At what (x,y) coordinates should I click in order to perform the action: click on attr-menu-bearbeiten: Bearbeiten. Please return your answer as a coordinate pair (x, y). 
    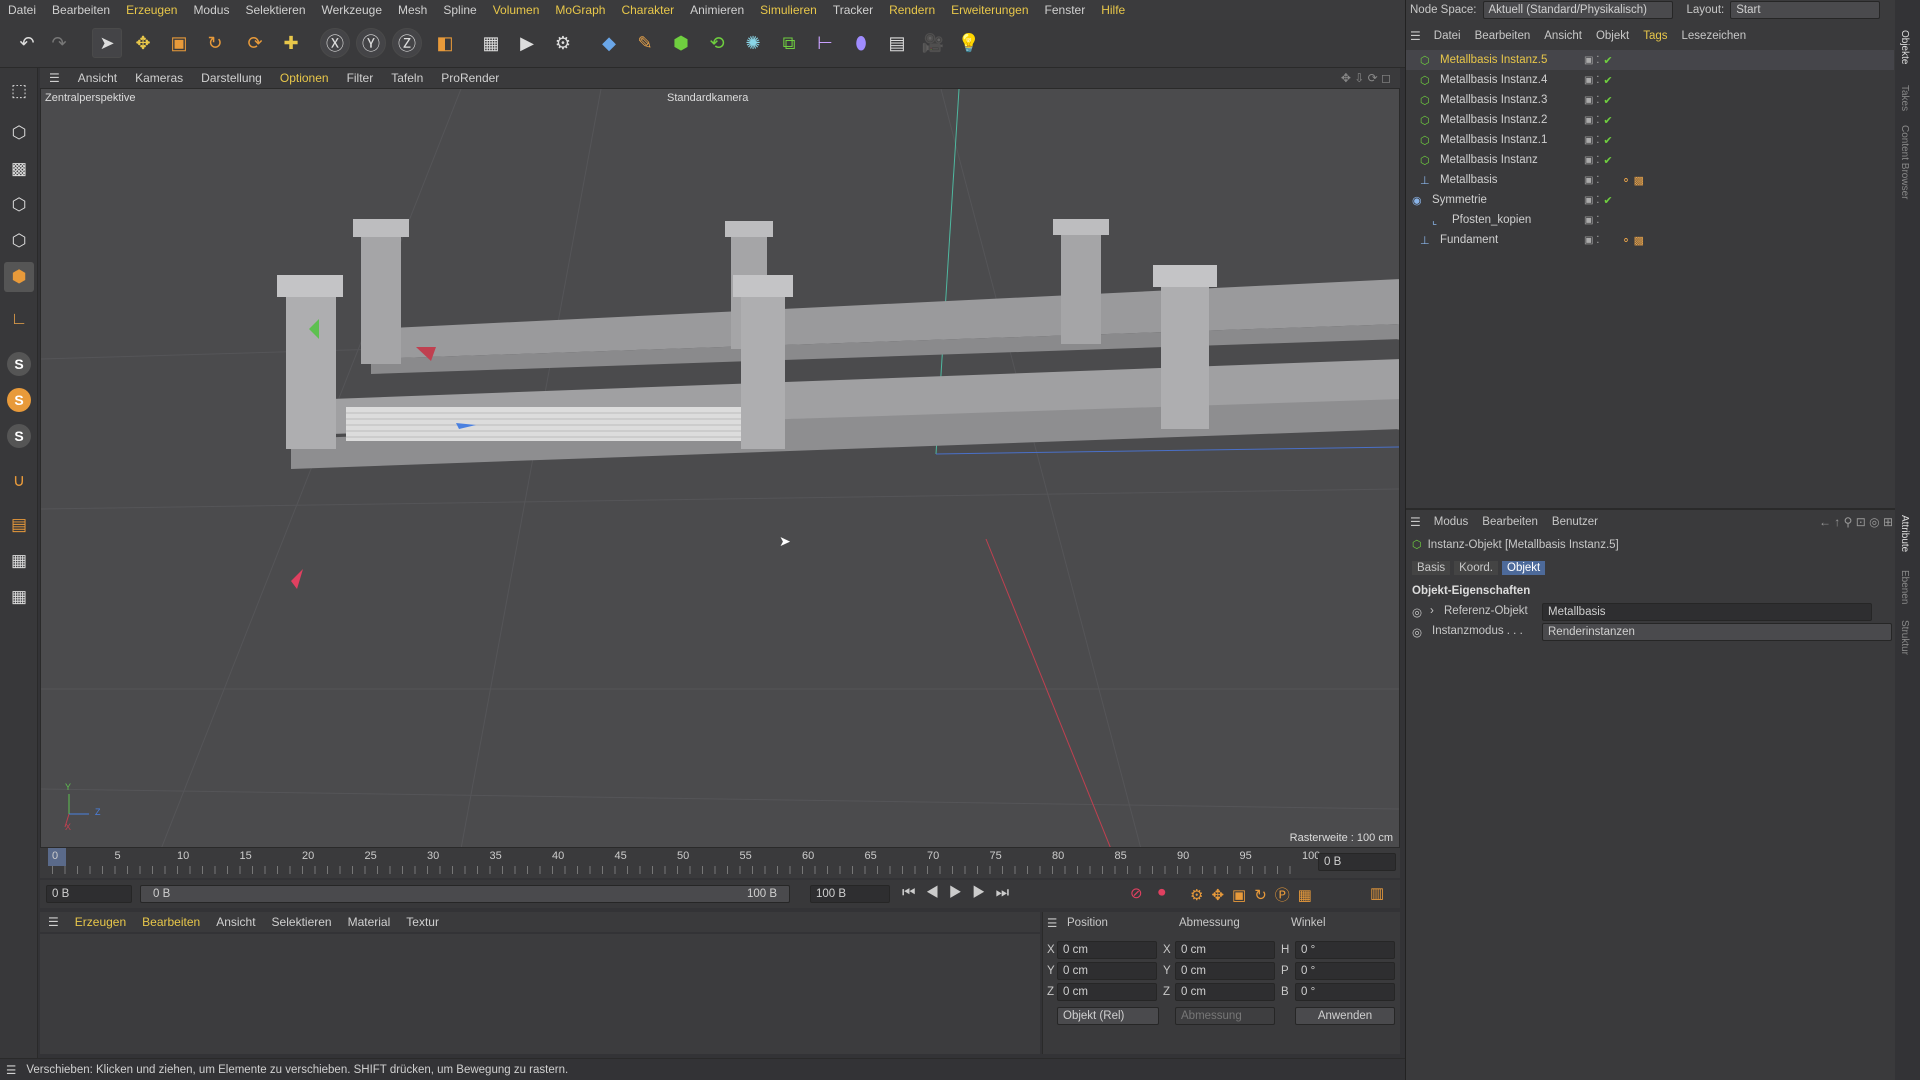
    Looking at the image, I should click on (1510, 522).